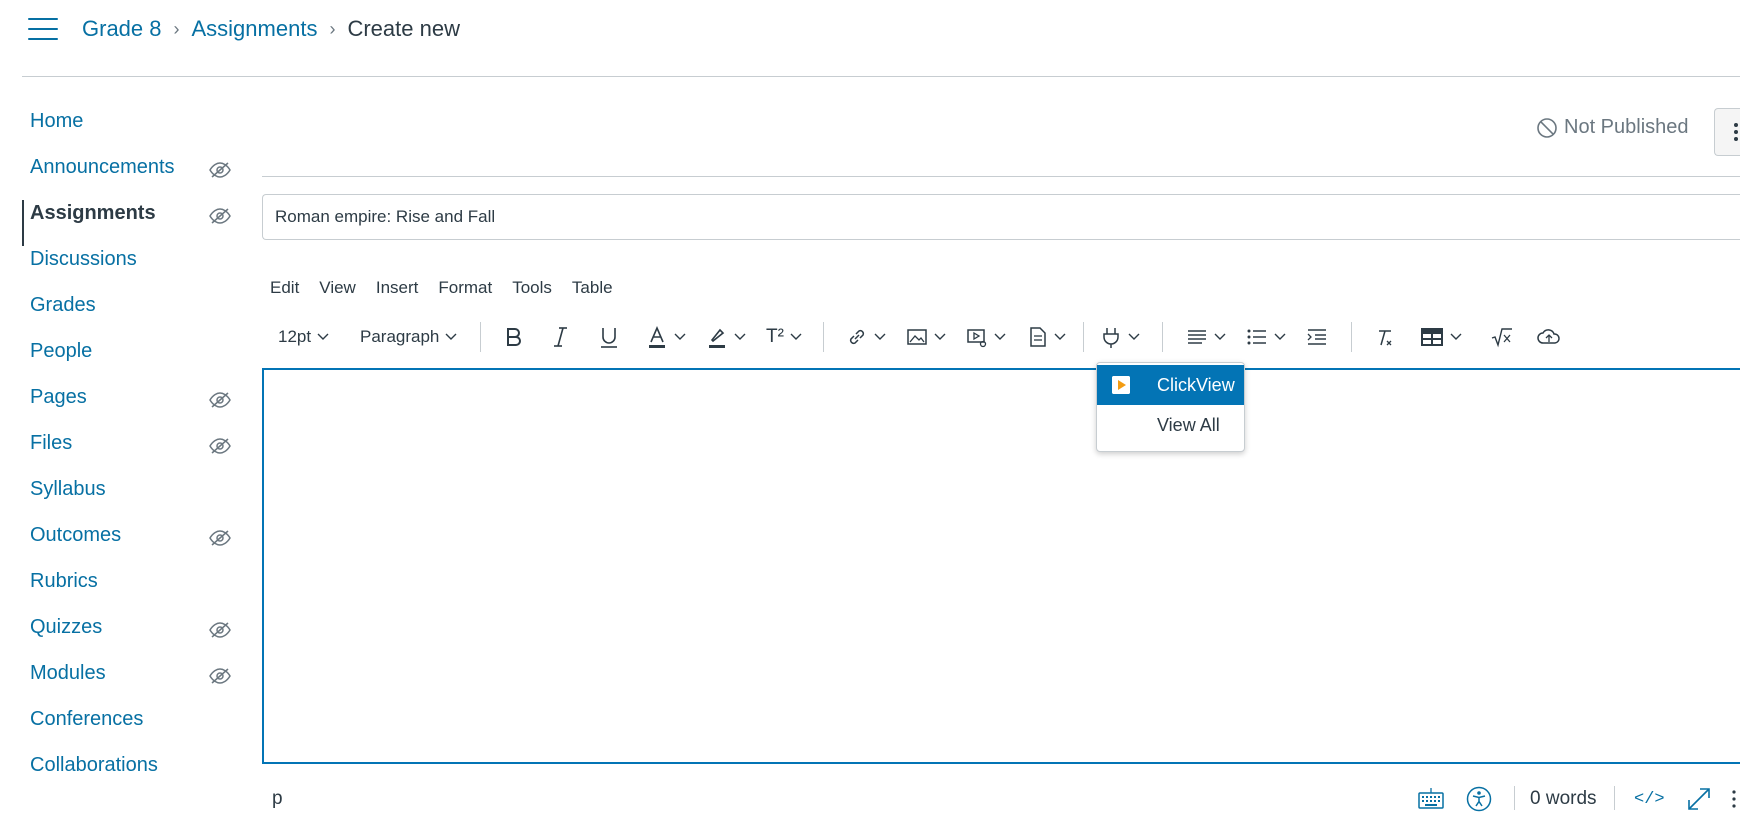  I want to click on list-button, so click(1266, 337).